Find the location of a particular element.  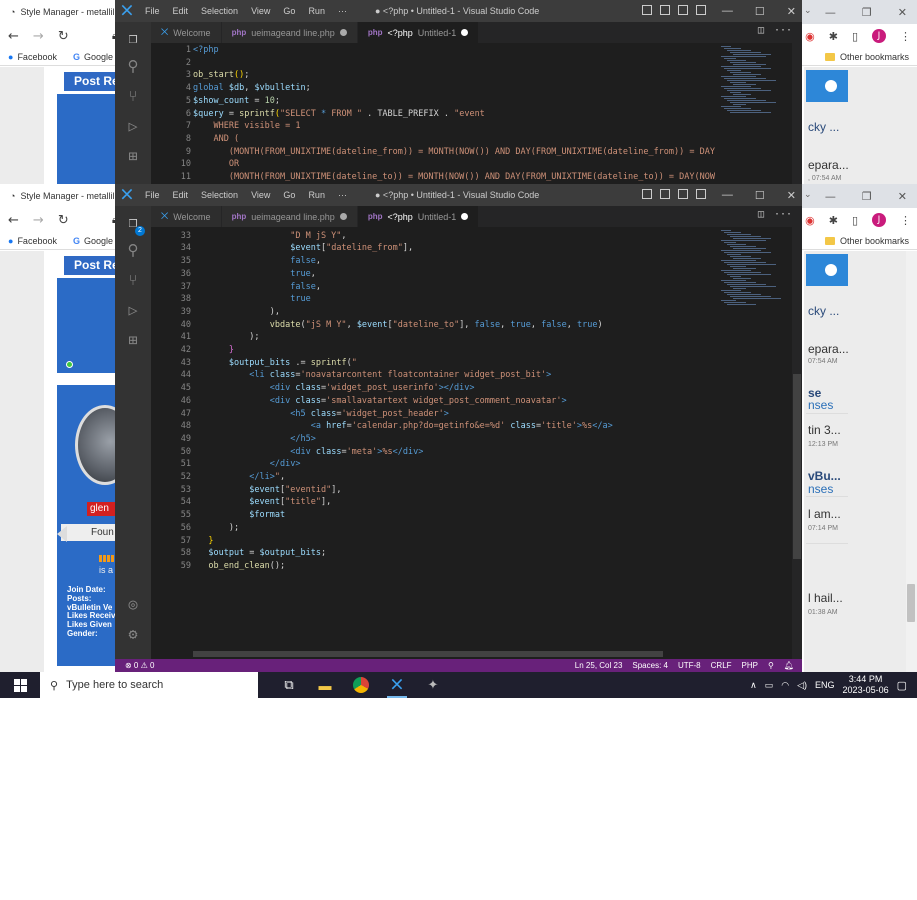

forward-icon: → is located at coordinates (38, 220).